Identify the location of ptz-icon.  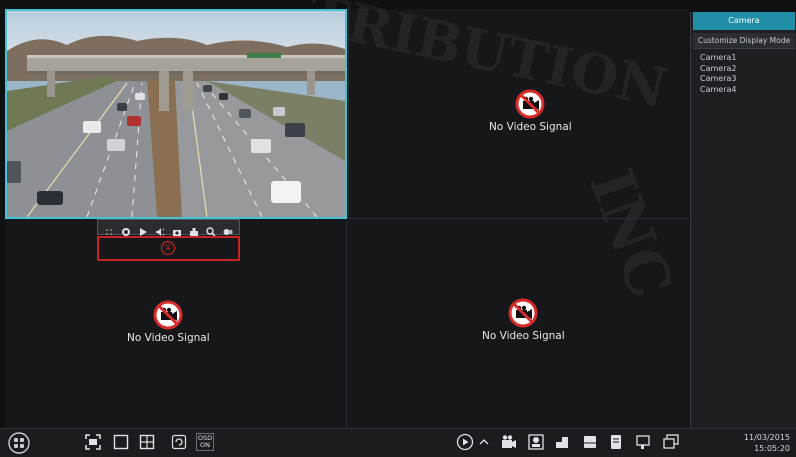
(194, 229).